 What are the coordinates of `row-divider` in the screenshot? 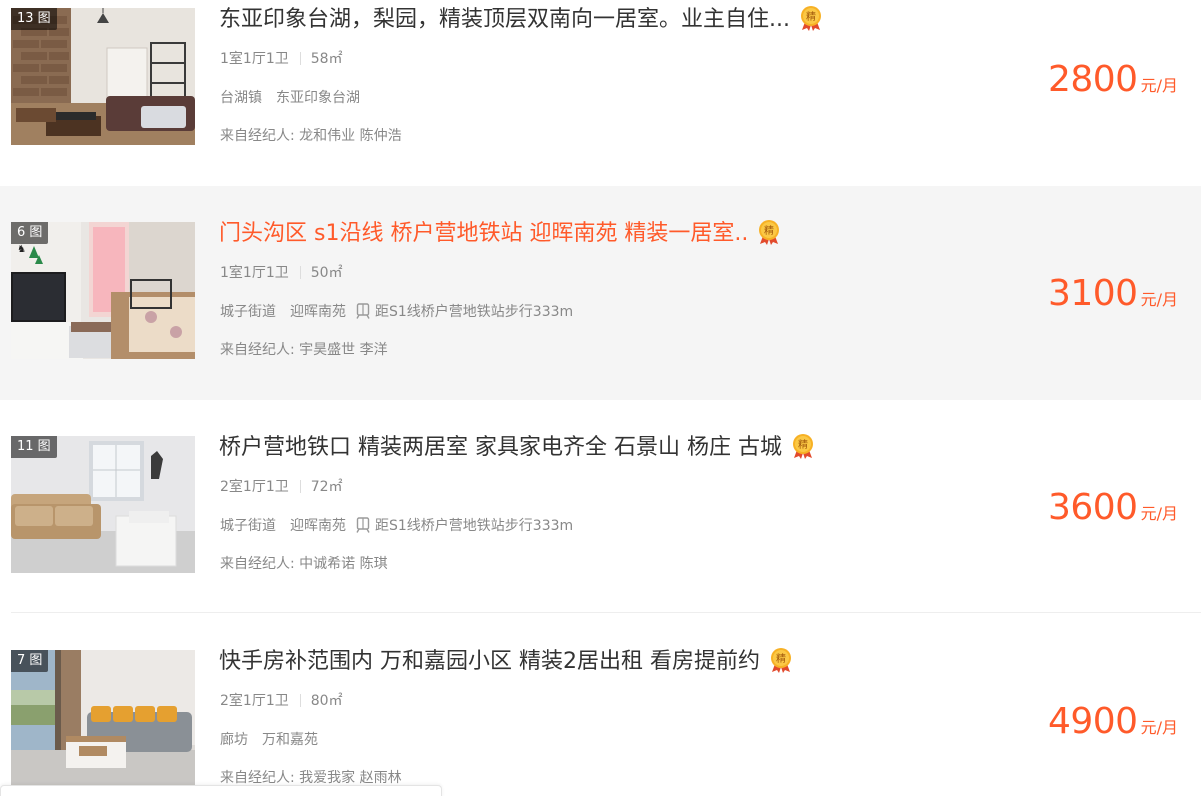 It's located at (606, 612).